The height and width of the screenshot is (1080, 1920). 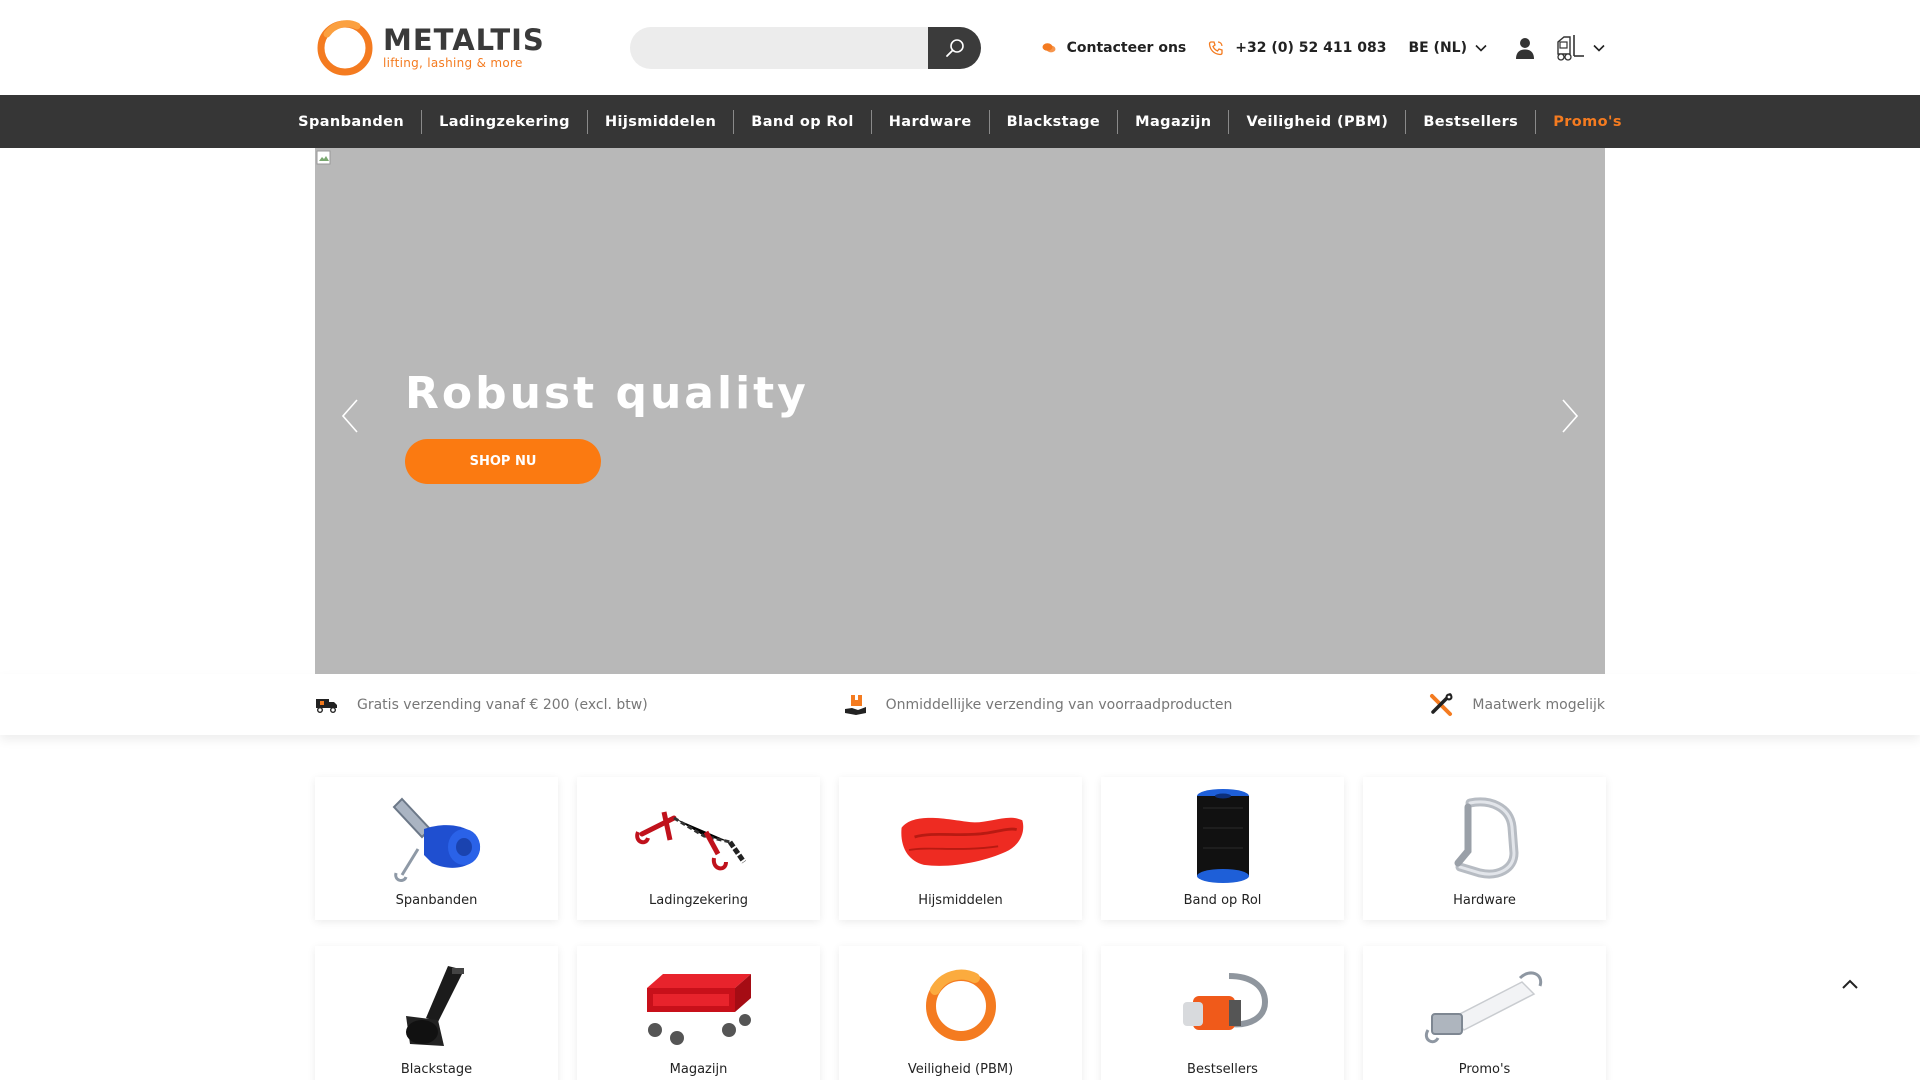 What do you see at coordinates (1311, 47) in the screenshot?
I see `phone-number: +32 (0) 52 411 083` at bounding box center [1311, 47].